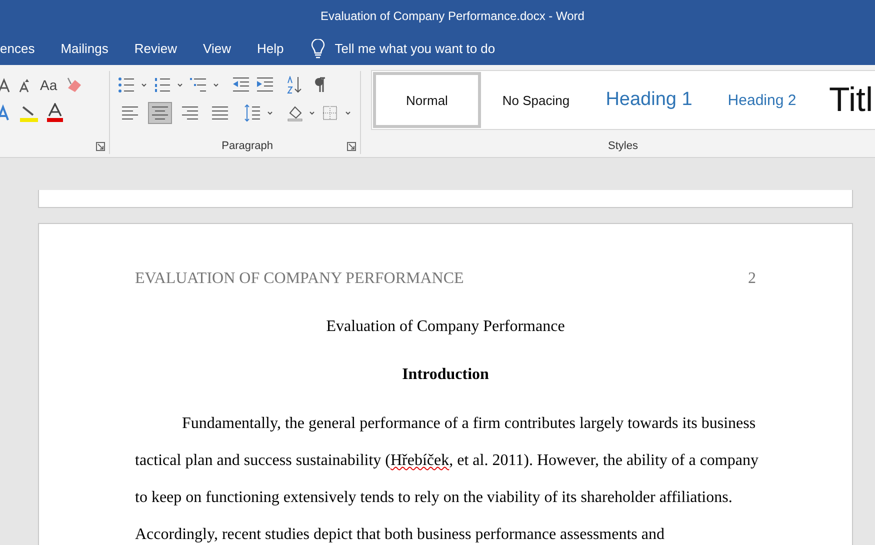 The image size is (875, 545). What do you see at coordinates (259, 113) in the screenshot?
I see `line-spacing-icon` at bounding box center [259, 113].